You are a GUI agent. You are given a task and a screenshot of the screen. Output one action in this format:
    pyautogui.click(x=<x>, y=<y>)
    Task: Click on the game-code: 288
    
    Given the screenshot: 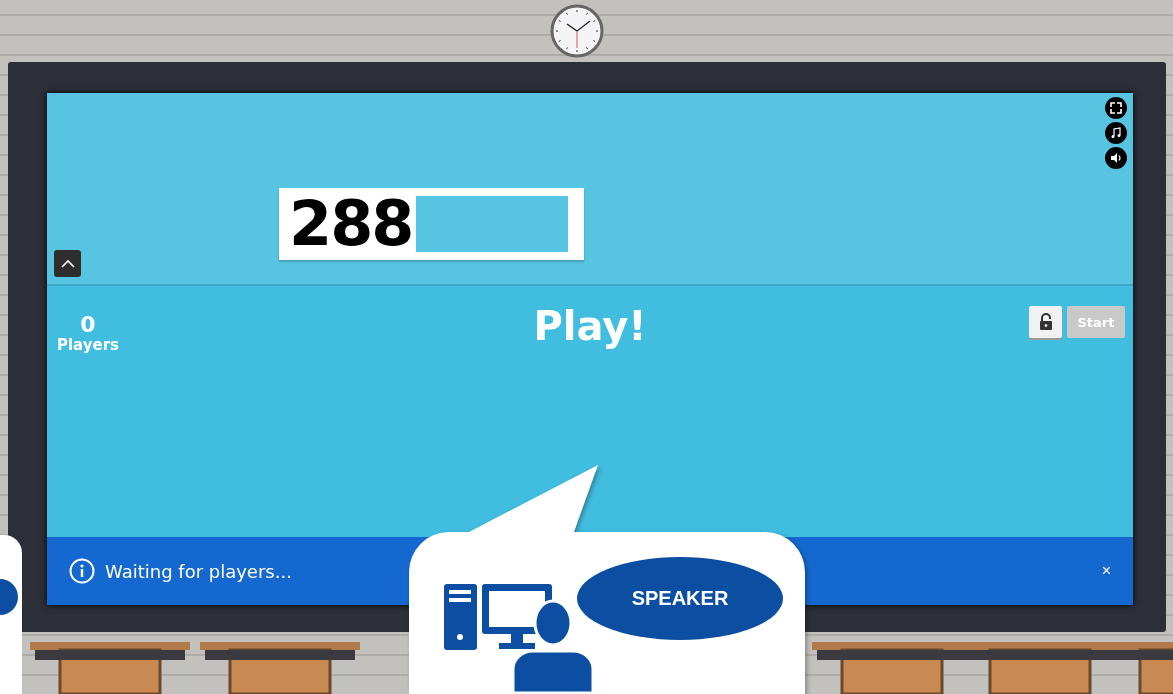 What is the action you would take?
    pyautogui.click(x=351, y=224)
    